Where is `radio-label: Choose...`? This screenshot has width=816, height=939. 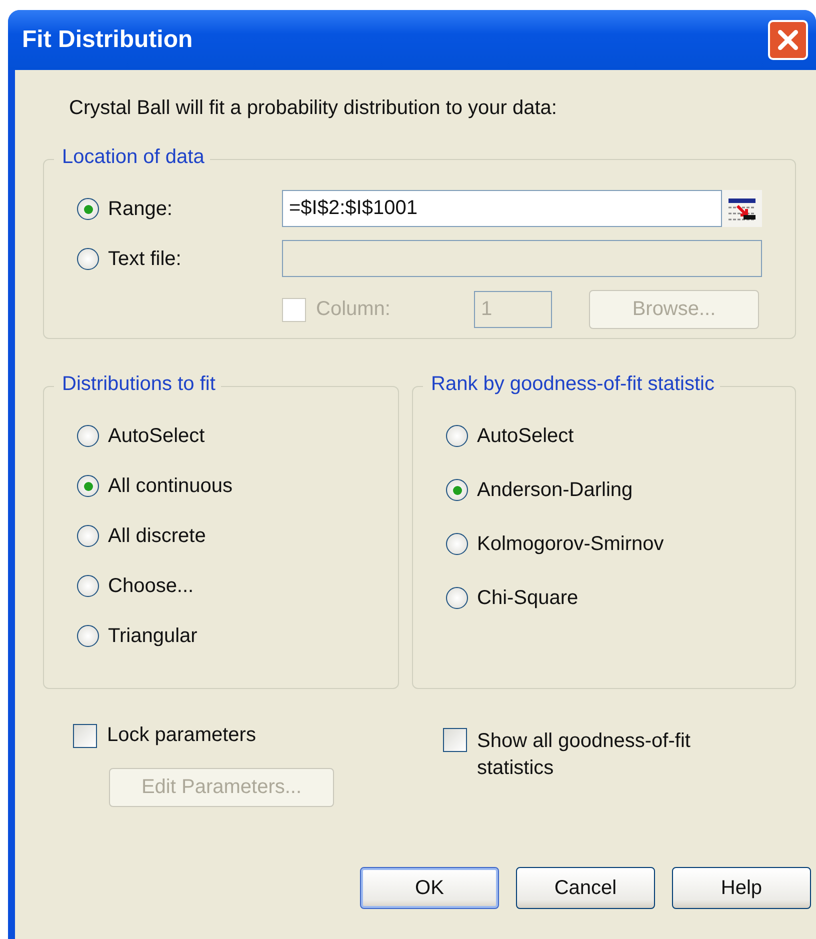
radio-label: Choose... is located at coordinates (151, 586).